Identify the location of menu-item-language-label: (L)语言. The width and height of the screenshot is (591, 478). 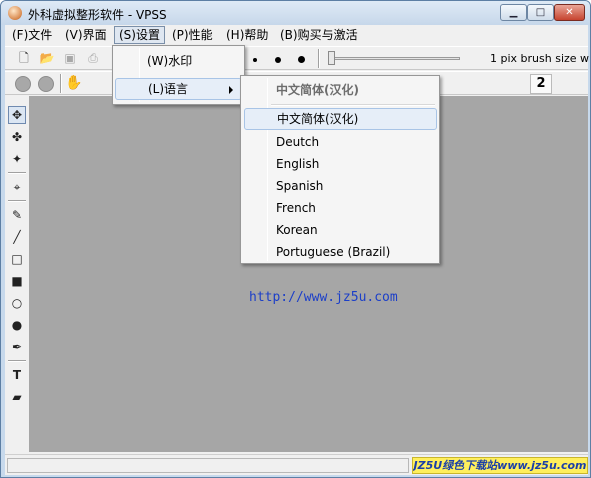
(168, 89).